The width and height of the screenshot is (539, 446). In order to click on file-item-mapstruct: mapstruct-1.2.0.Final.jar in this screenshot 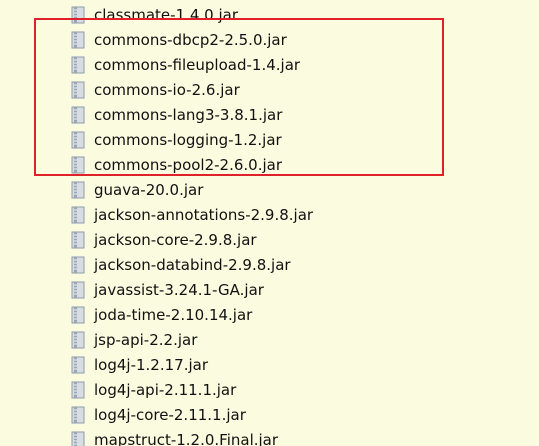, I will do `click(174, 436)`.